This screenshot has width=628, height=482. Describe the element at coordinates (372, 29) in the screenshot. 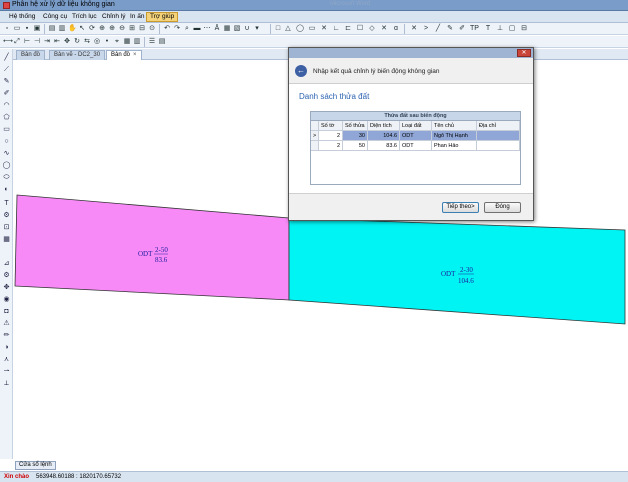

I see `diamond-icon: ◇` at that location.